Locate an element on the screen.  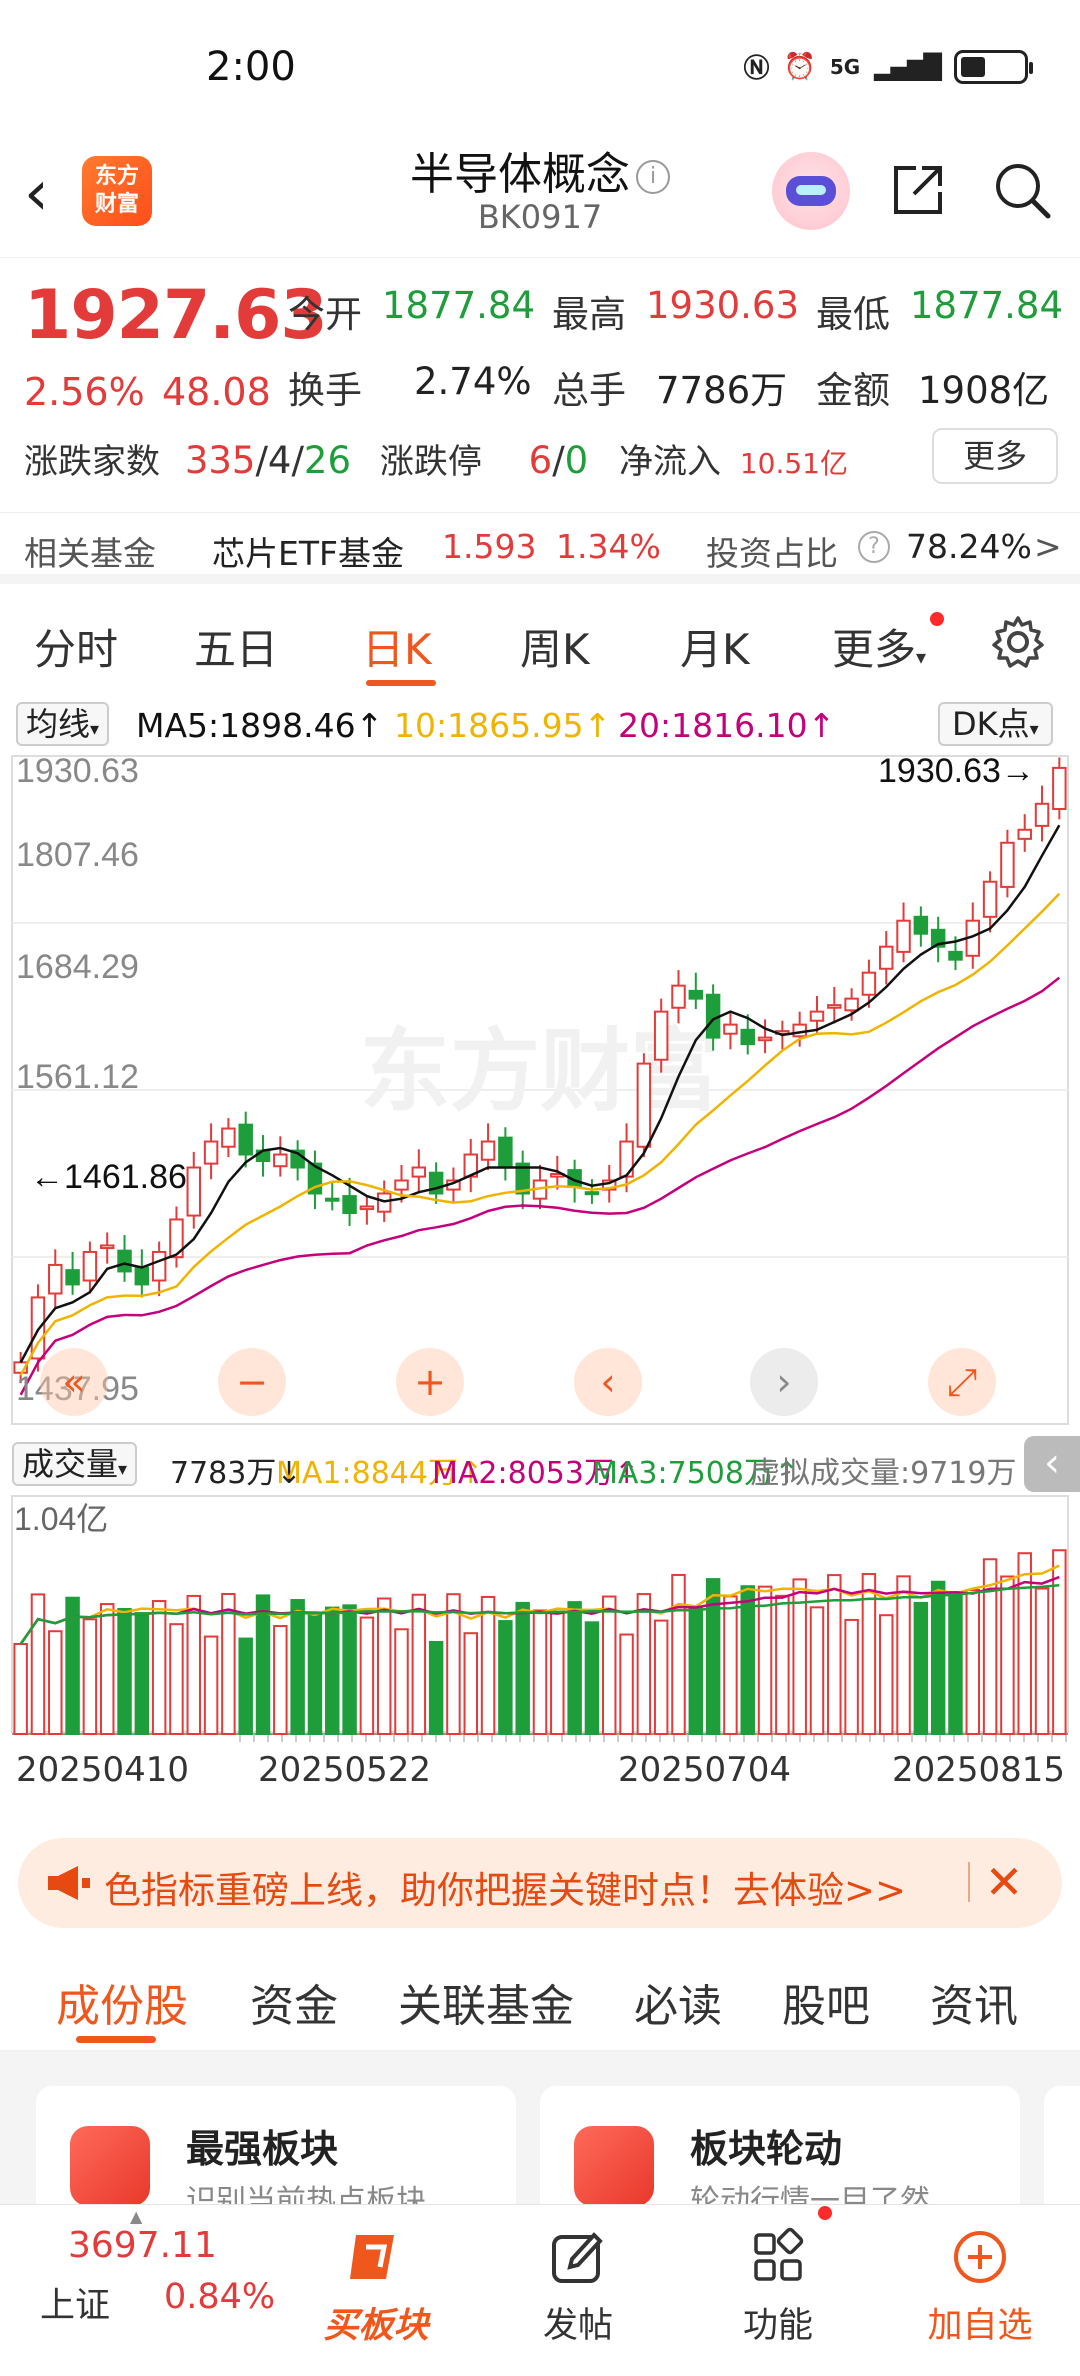
nav-buy-sector: 买板块 is located at coordinates (376, 2290).